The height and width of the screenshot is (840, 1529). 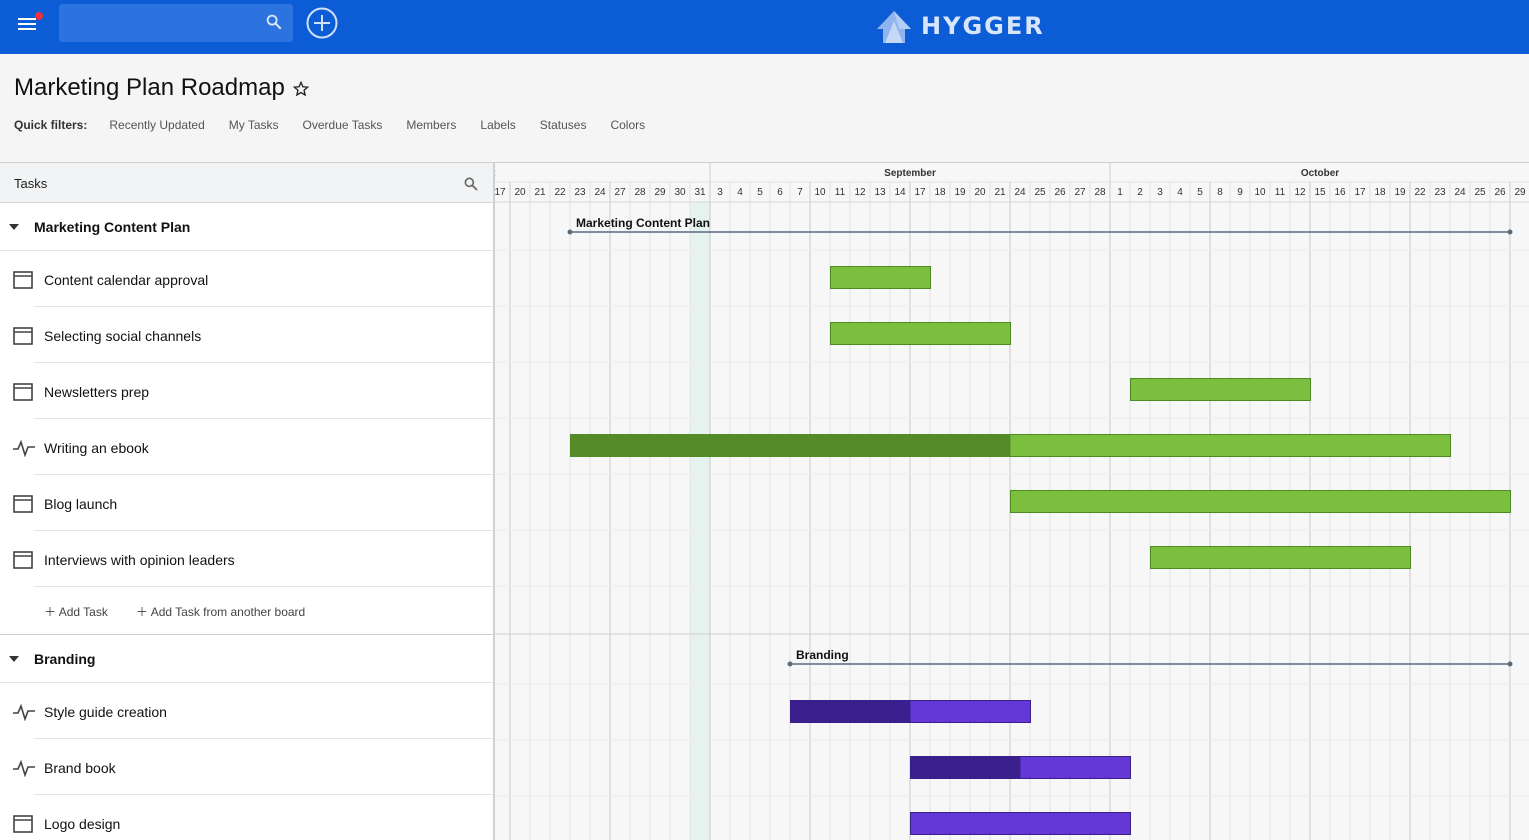 I want to click on summary-start-dot, so click(x=570, y=232).